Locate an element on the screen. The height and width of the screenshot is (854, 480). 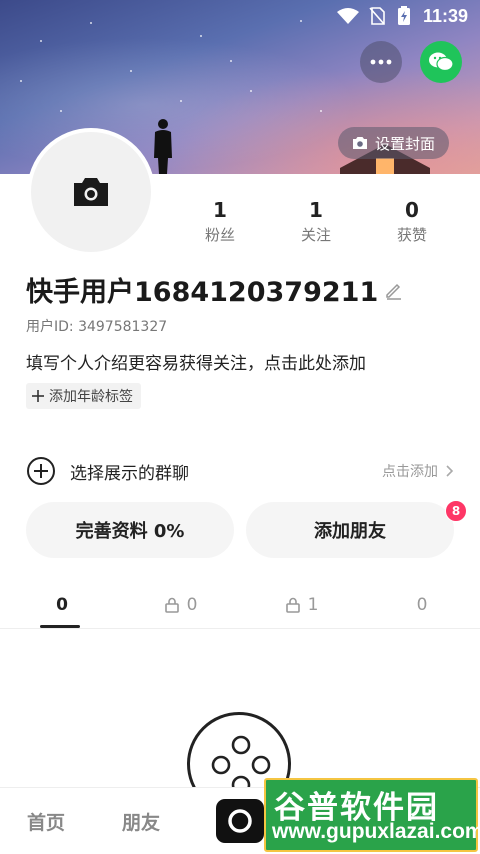
nav-camera-button is located at coordinates (240, 821).